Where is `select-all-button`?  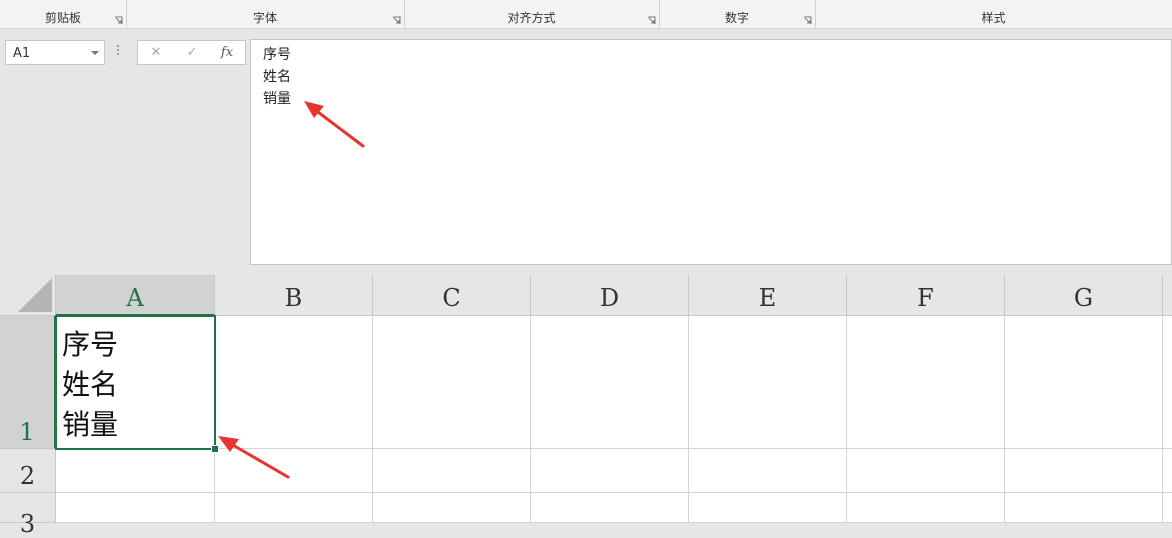
select-all-button is located at coordinates (28, 295).